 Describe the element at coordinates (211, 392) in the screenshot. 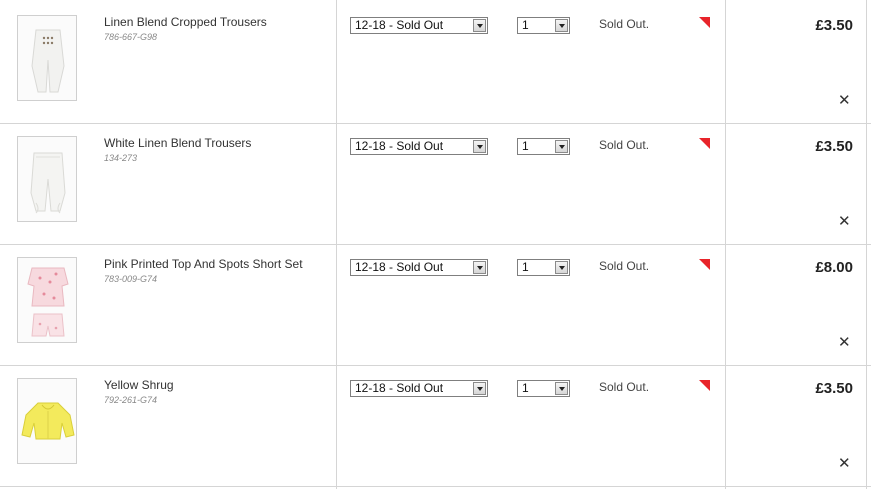

I see `product-title: Yellow Shrug 792-261-G74` at that location.